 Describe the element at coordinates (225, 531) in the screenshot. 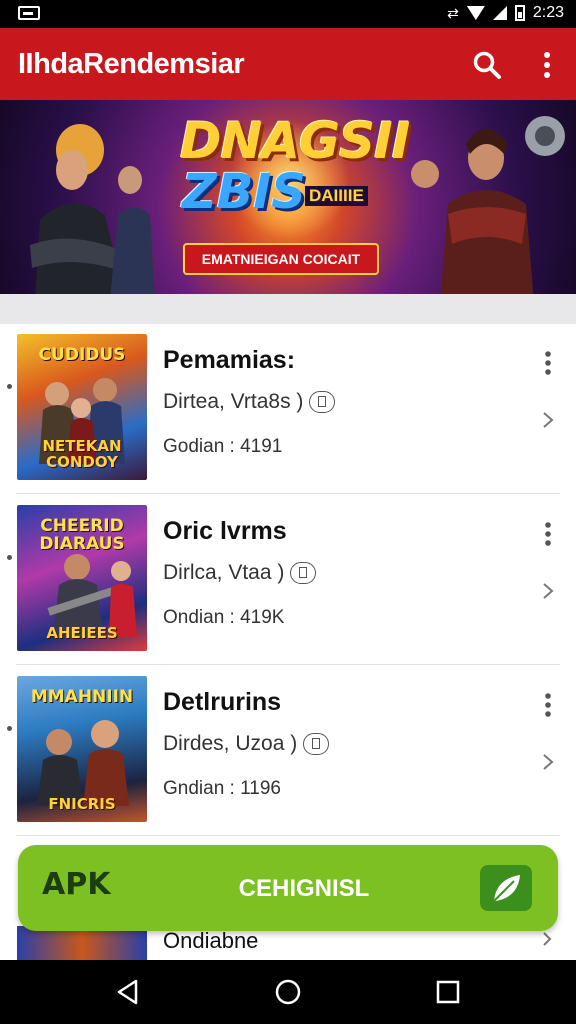

I see `item-name: Oric lvrms` at that location.